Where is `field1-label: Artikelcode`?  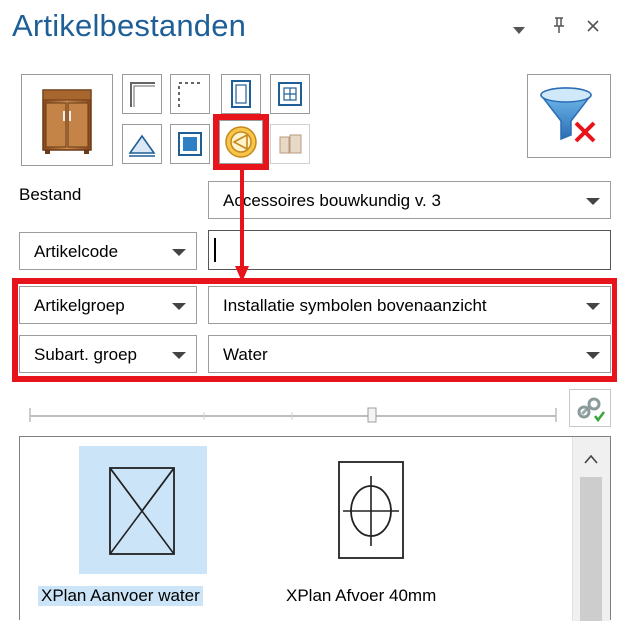
field1-label: Artikelcode is located at coordinates (76, 251).